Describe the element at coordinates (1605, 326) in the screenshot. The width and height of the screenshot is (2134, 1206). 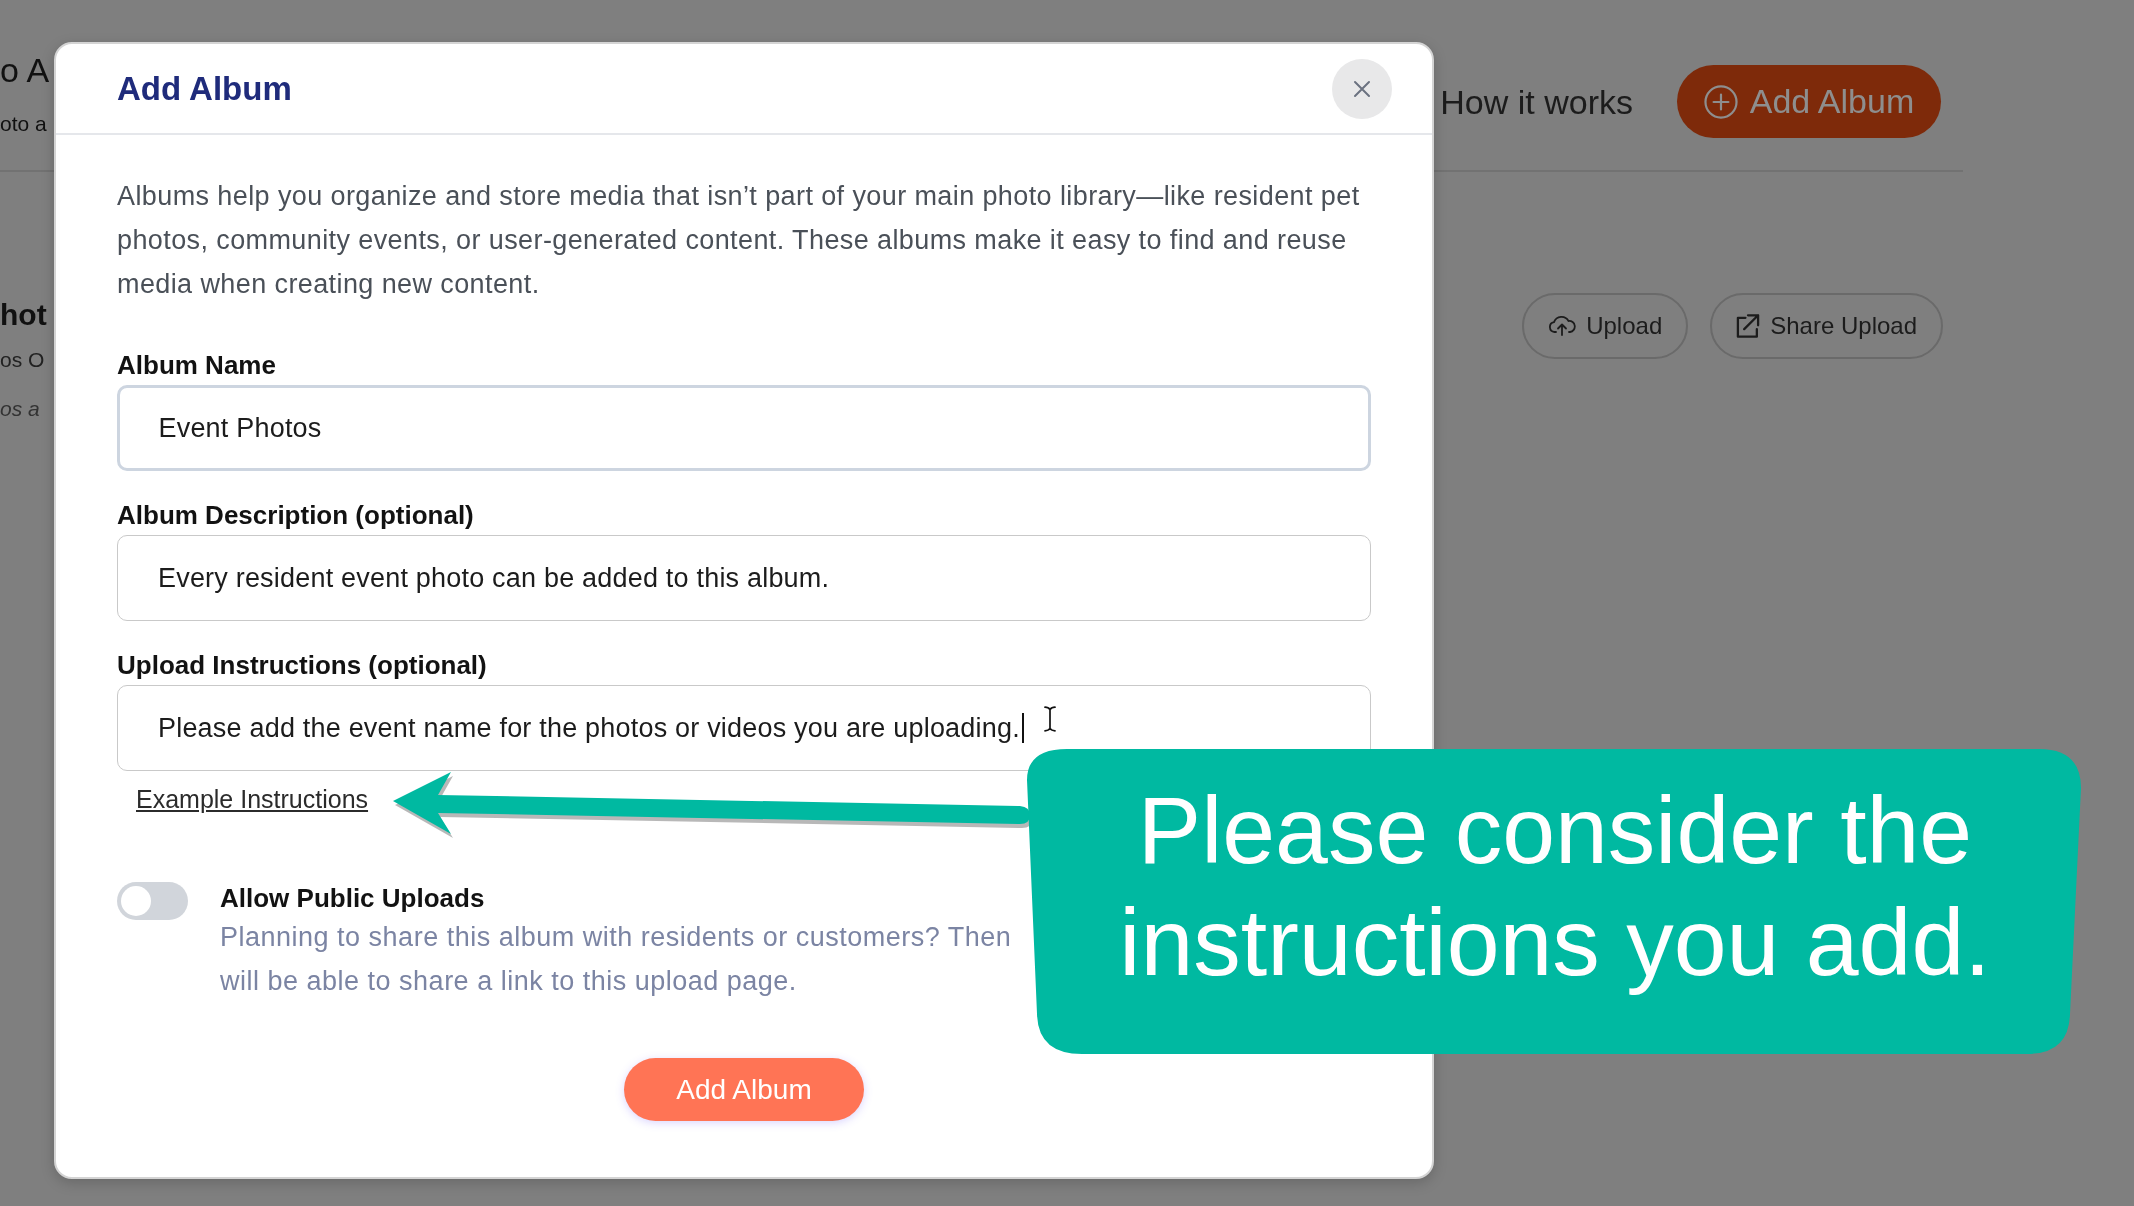
I see `upload-button: Upload` at that location.